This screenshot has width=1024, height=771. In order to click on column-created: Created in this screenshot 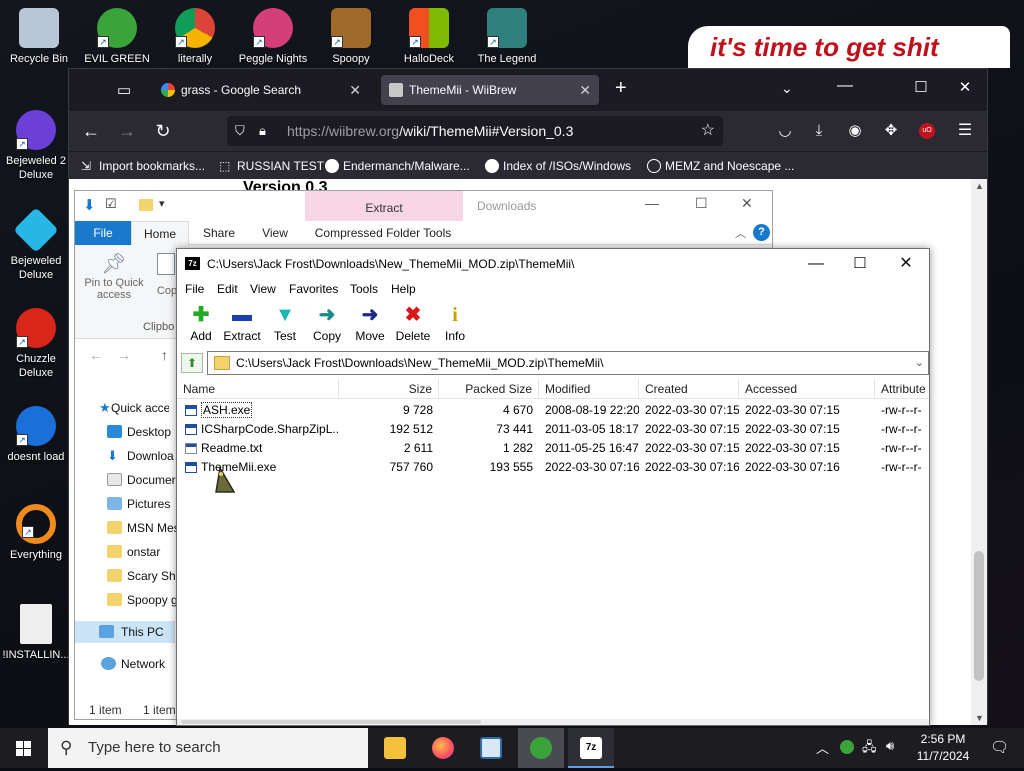, I will do `click(689, 389)`.